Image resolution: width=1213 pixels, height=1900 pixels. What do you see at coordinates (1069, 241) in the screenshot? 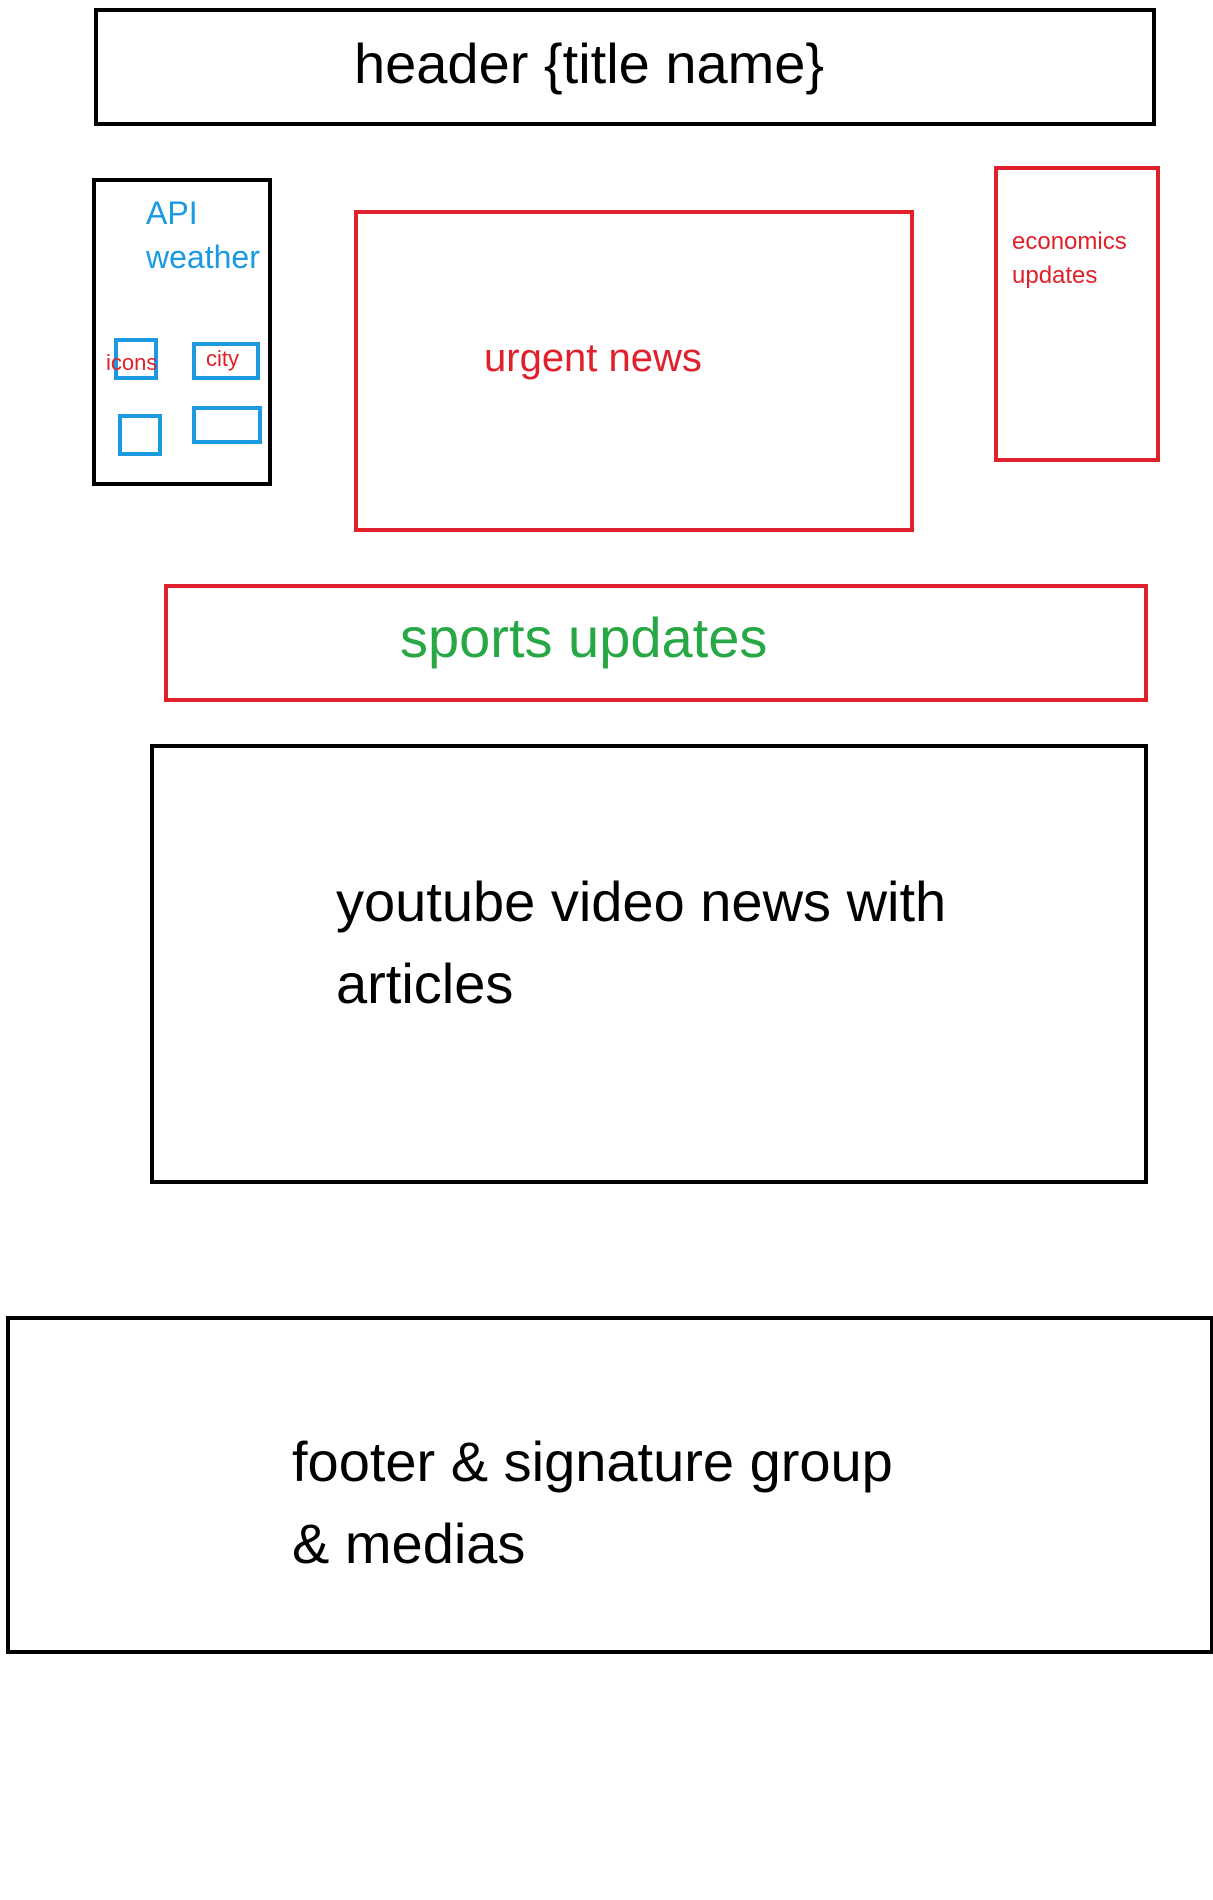
I see `economics-label-line1: economics` at bounding box center [1069, 241].